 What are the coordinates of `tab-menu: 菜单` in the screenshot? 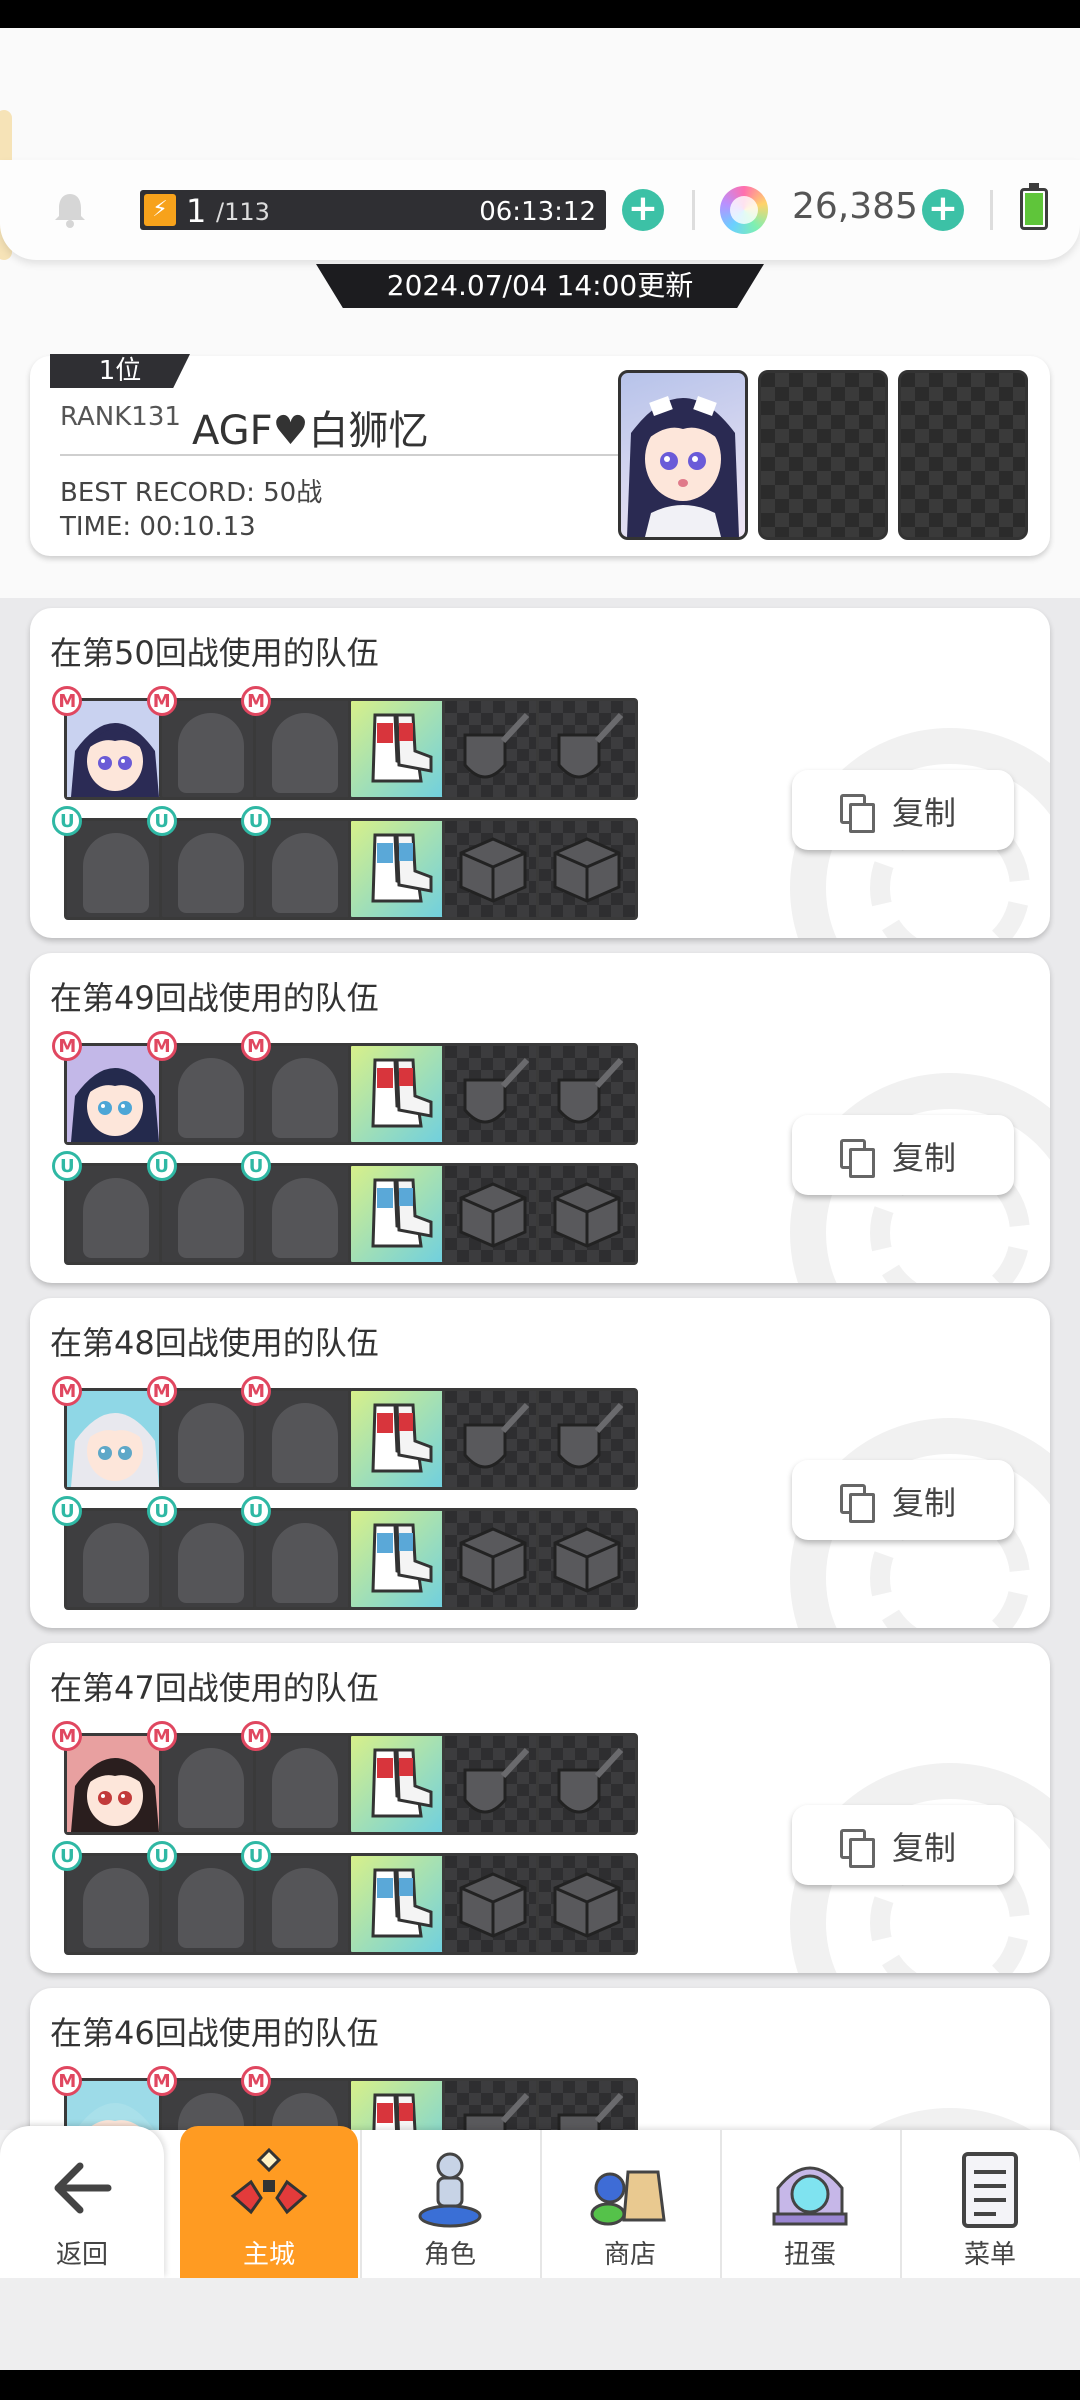 It's located at (989, 2204).